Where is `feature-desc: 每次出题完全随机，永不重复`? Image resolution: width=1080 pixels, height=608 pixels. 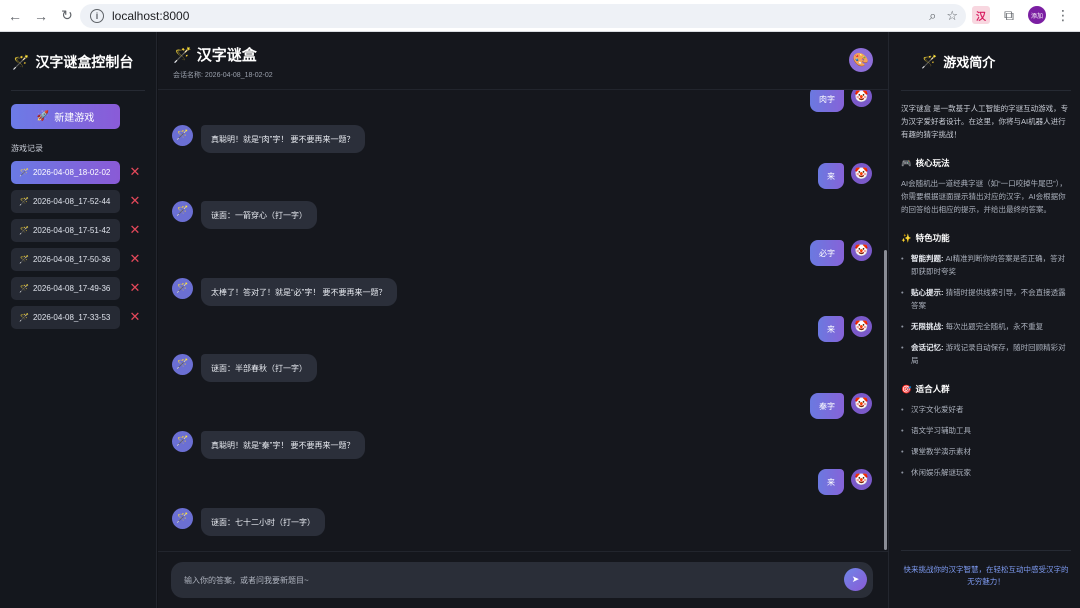
feature-desc: 每次出题完全随机，永不重复 is located at coordinates (994, 326).